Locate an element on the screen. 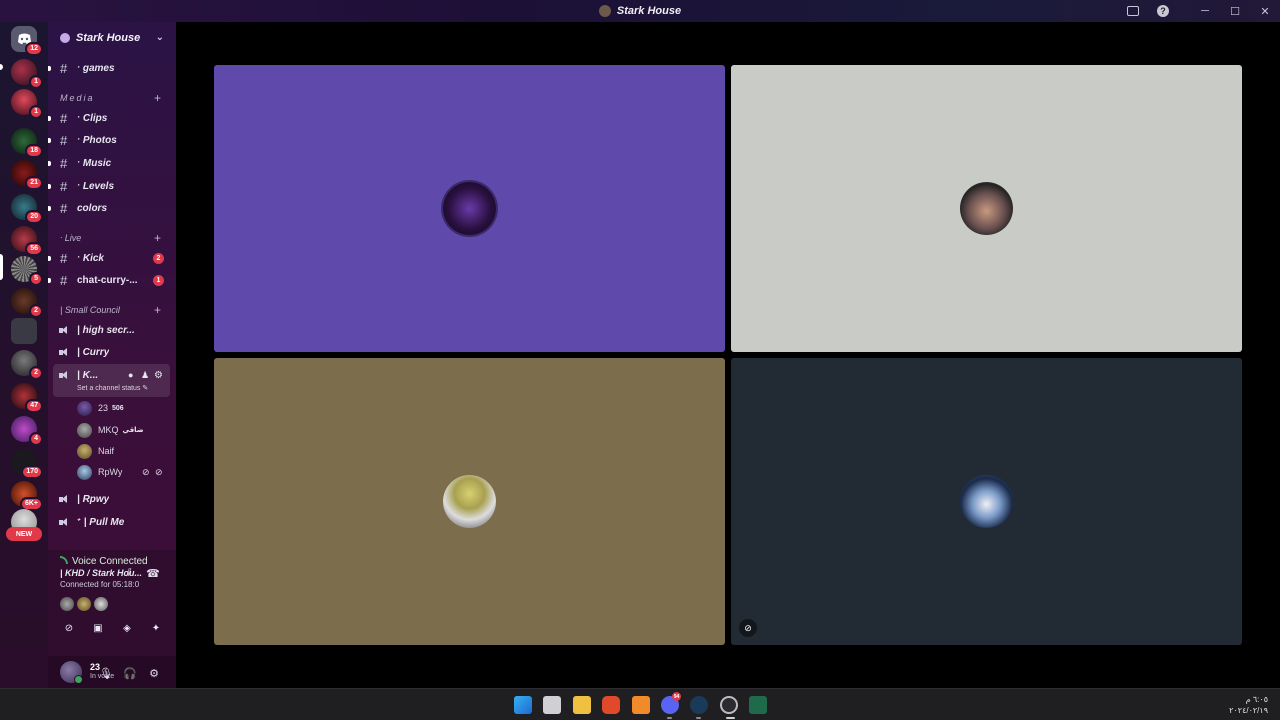 This screenshot has height=720, width=1280. category-label: Media is located at coordinates (77, 98).